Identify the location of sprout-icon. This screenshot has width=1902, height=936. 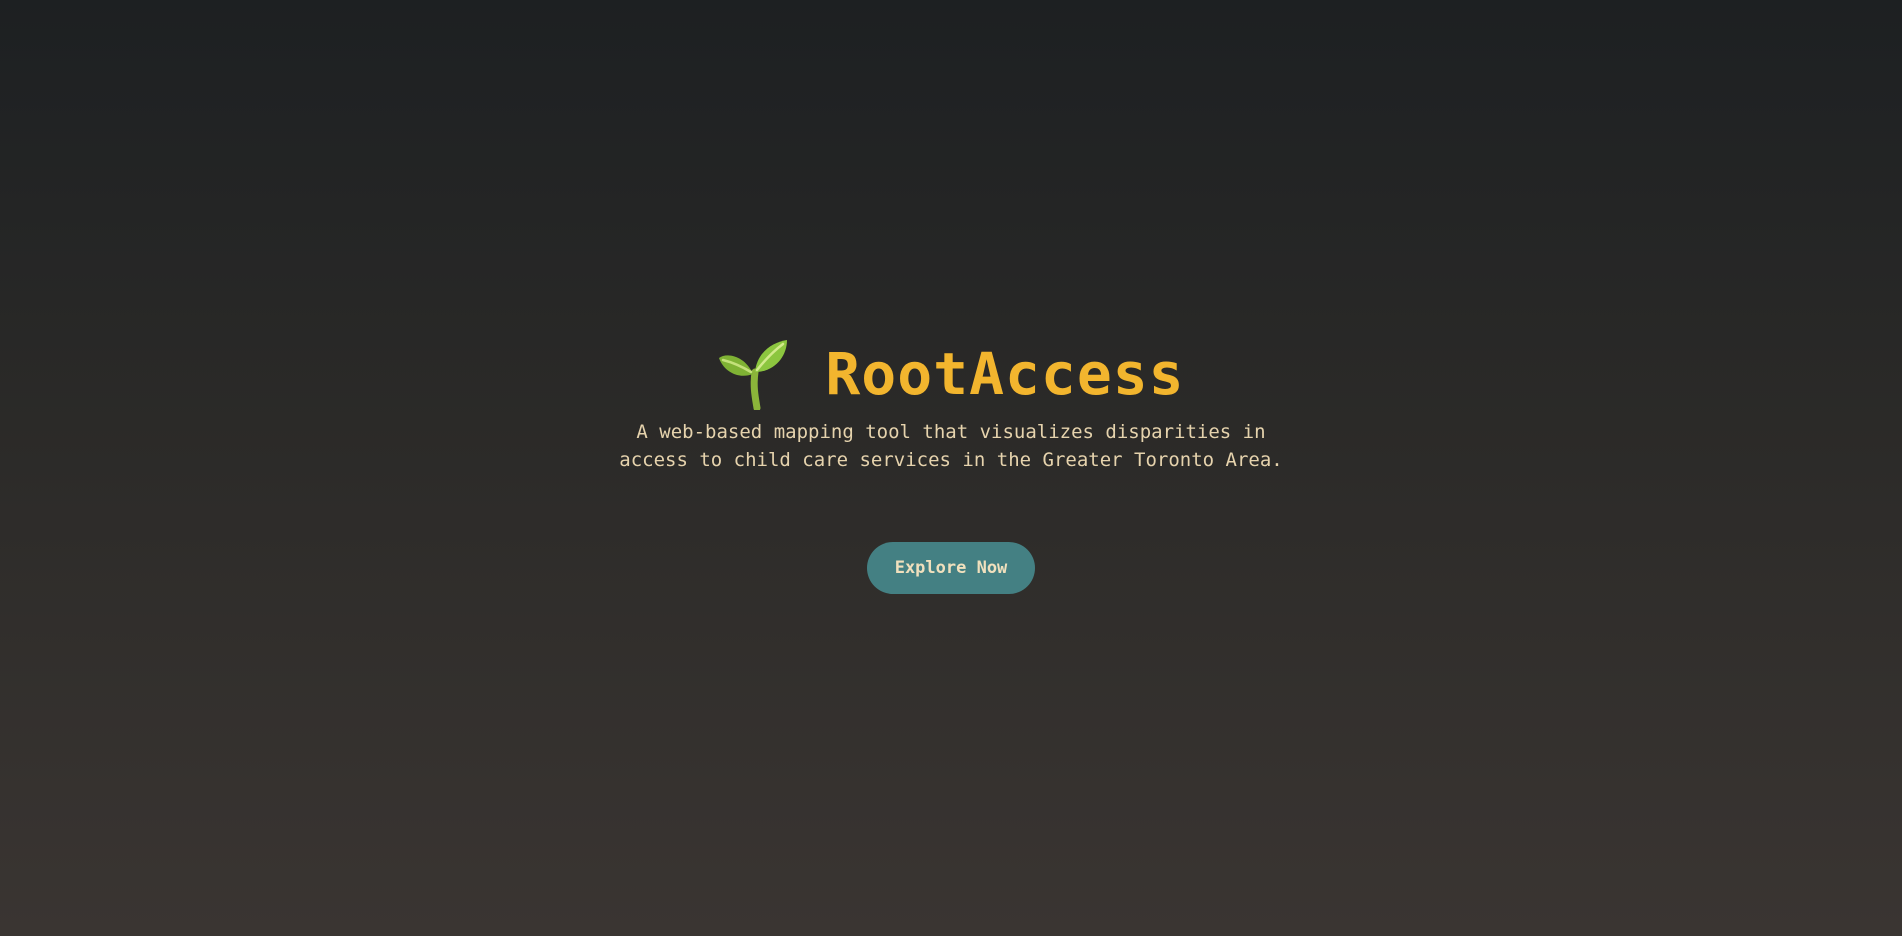
(753, 374).